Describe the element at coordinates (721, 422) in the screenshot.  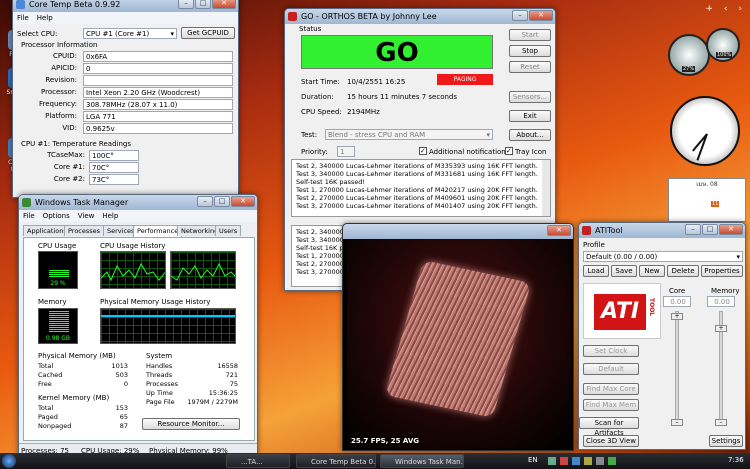
I see `memory-slider-down-icon: –` at that location.